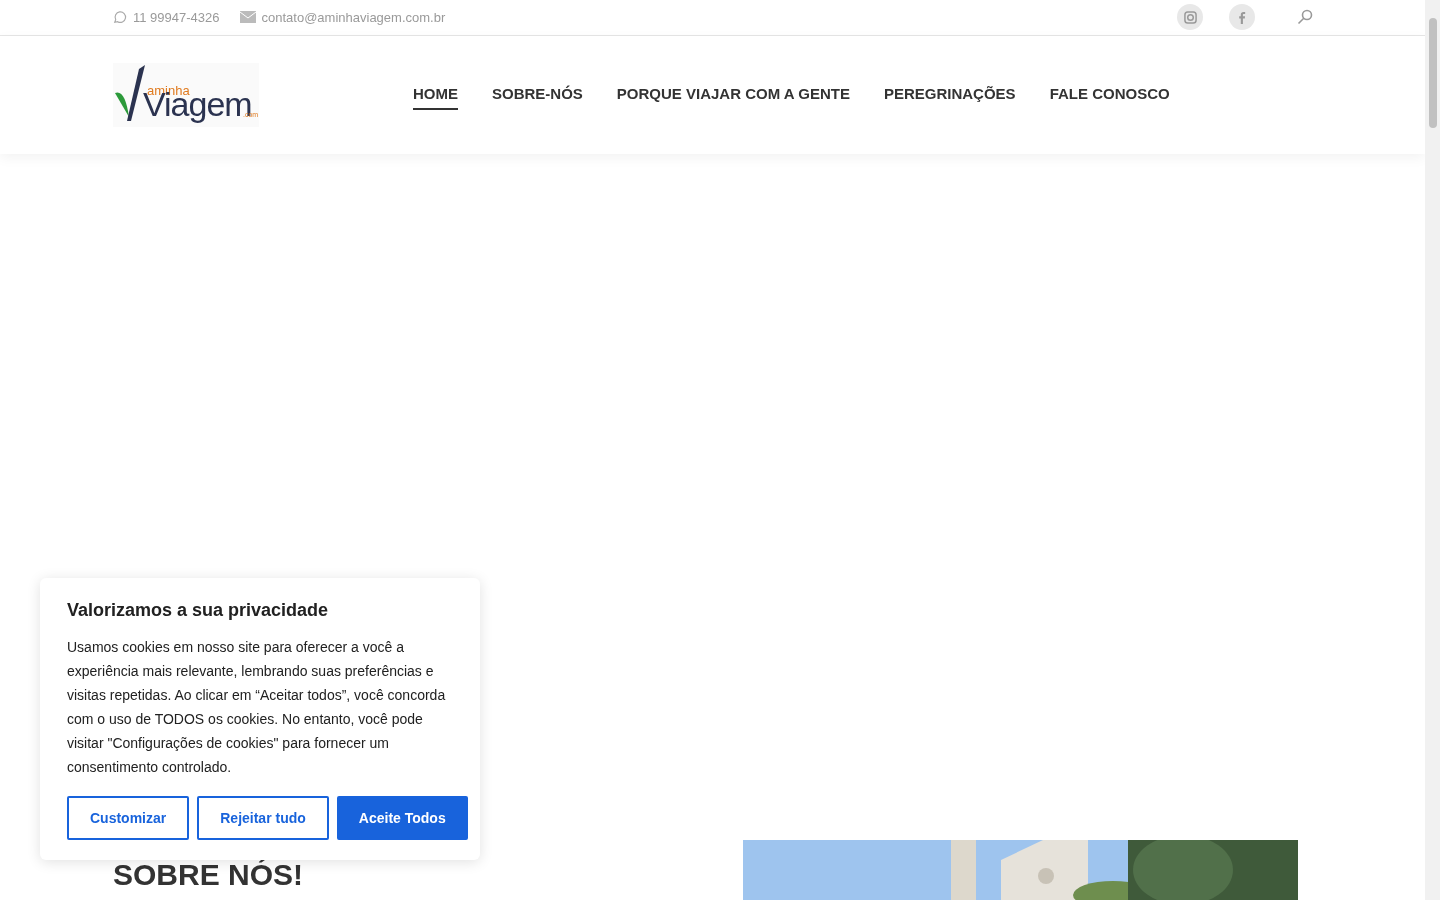 The width and height of the screenshot is (1440, 900). I want to click on nav-link: SOBRE-NÓS, so click(537, 95).